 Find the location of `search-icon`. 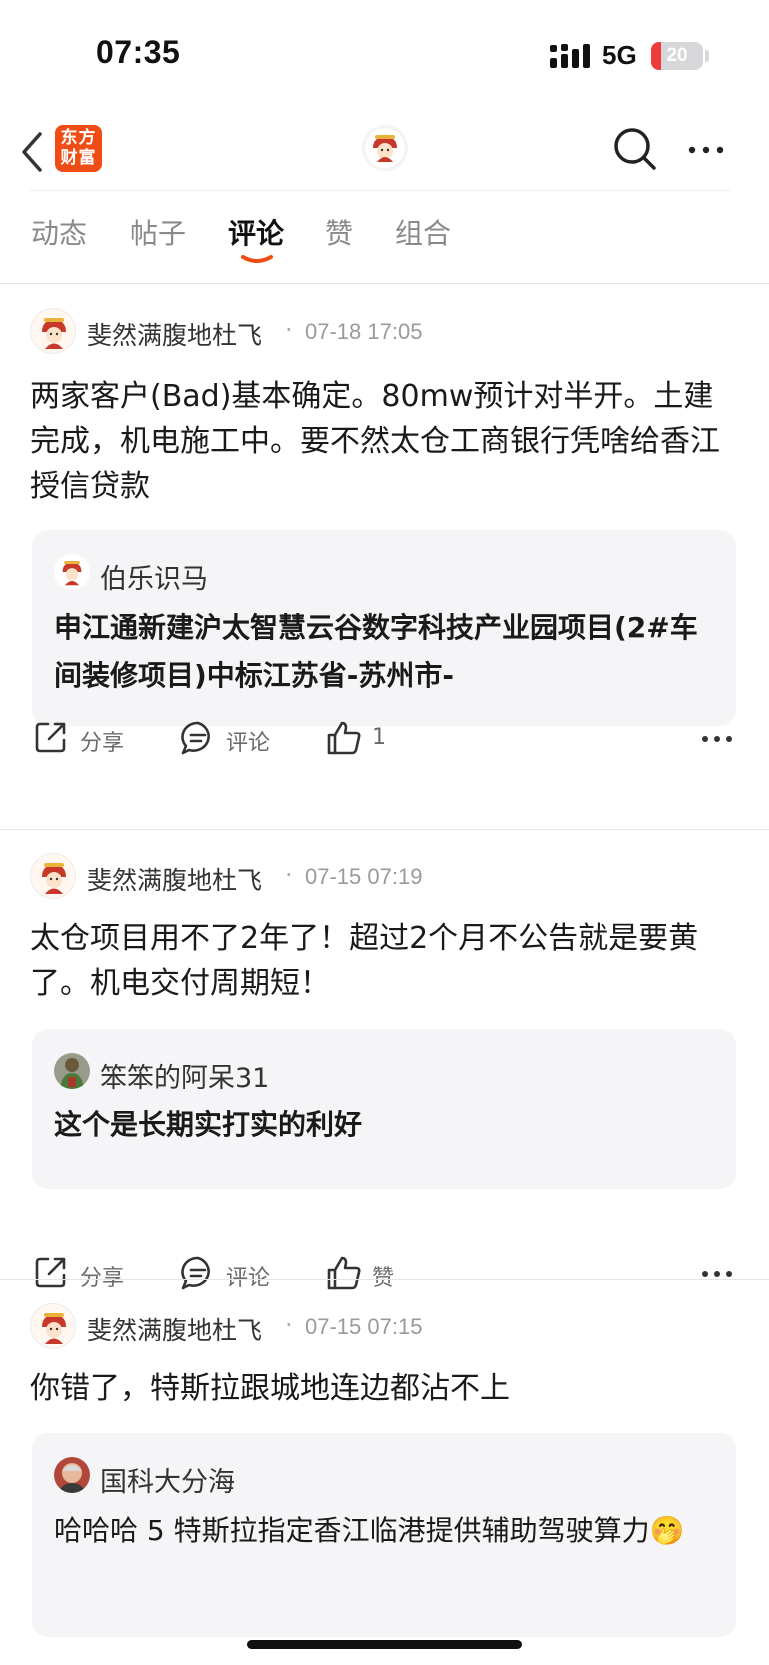

search-icon is located at coordinates (635, 149).